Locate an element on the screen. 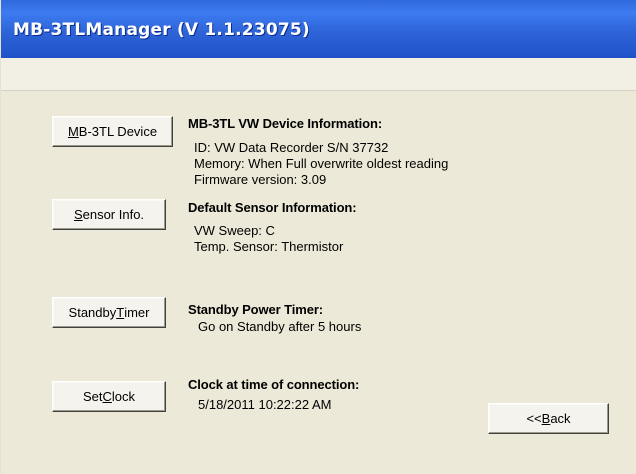  clock-time-line: 5/18/2011 10:22:22 AM is located at coordinates (265, 404).